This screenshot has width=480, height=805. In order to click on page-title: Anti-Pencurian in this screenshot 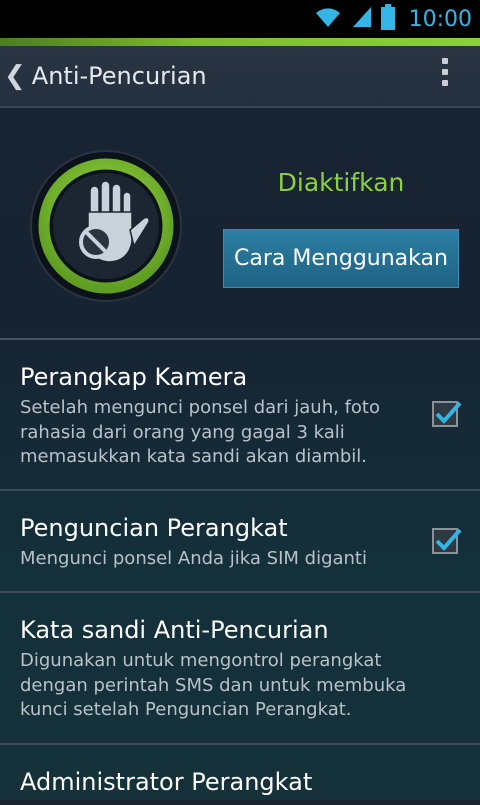, I will do `click(119, 76)`.